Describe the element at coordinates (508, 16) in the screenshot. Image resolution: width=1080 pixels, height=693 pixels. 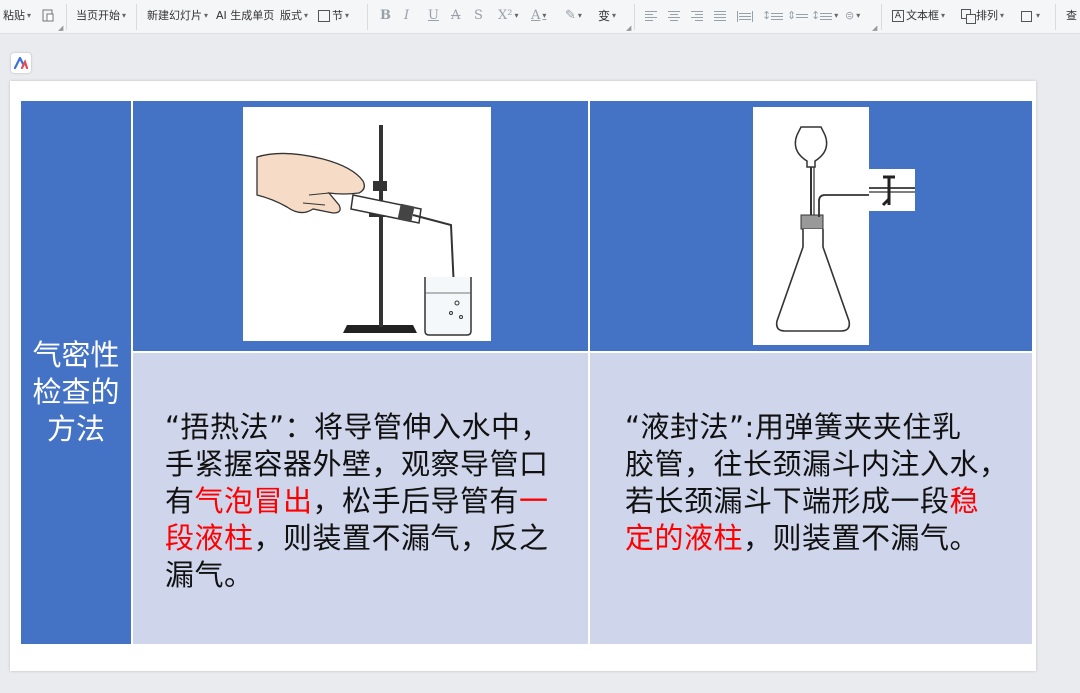
I see `superscript-button: X² ▾` at that location.